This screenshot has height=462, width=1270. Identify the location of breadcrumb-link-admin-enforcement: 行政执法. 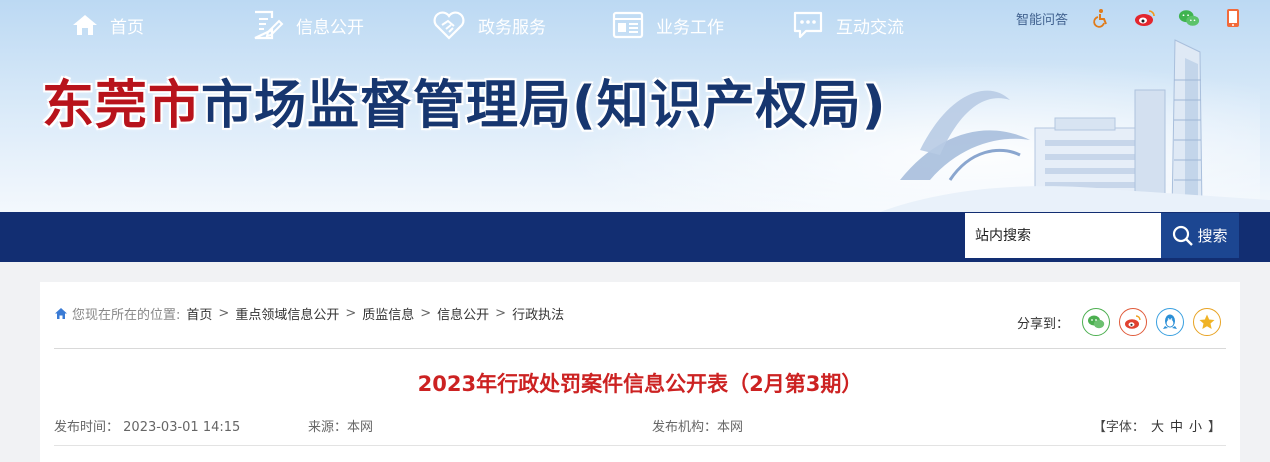
(538, 313).